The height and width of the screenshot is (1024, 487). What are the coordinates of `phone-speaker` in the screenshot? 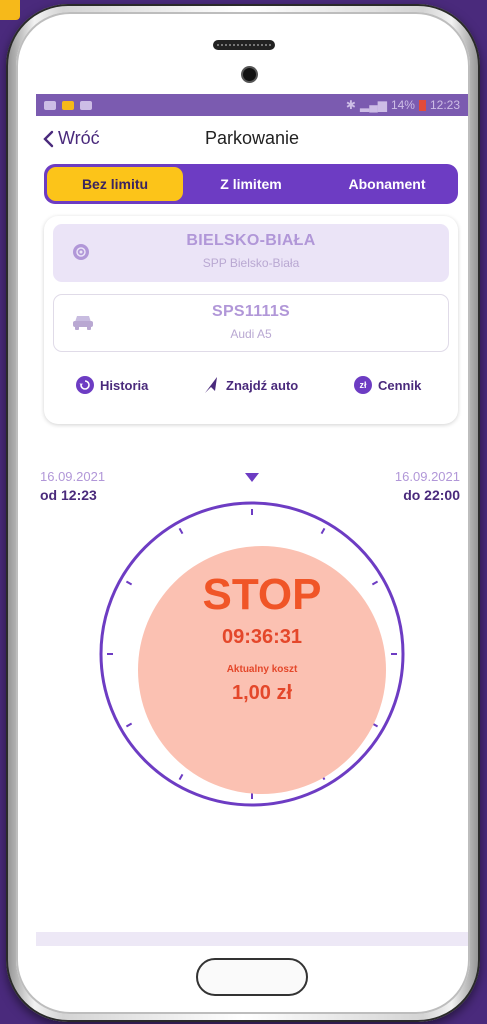 It's located at (244, 45).